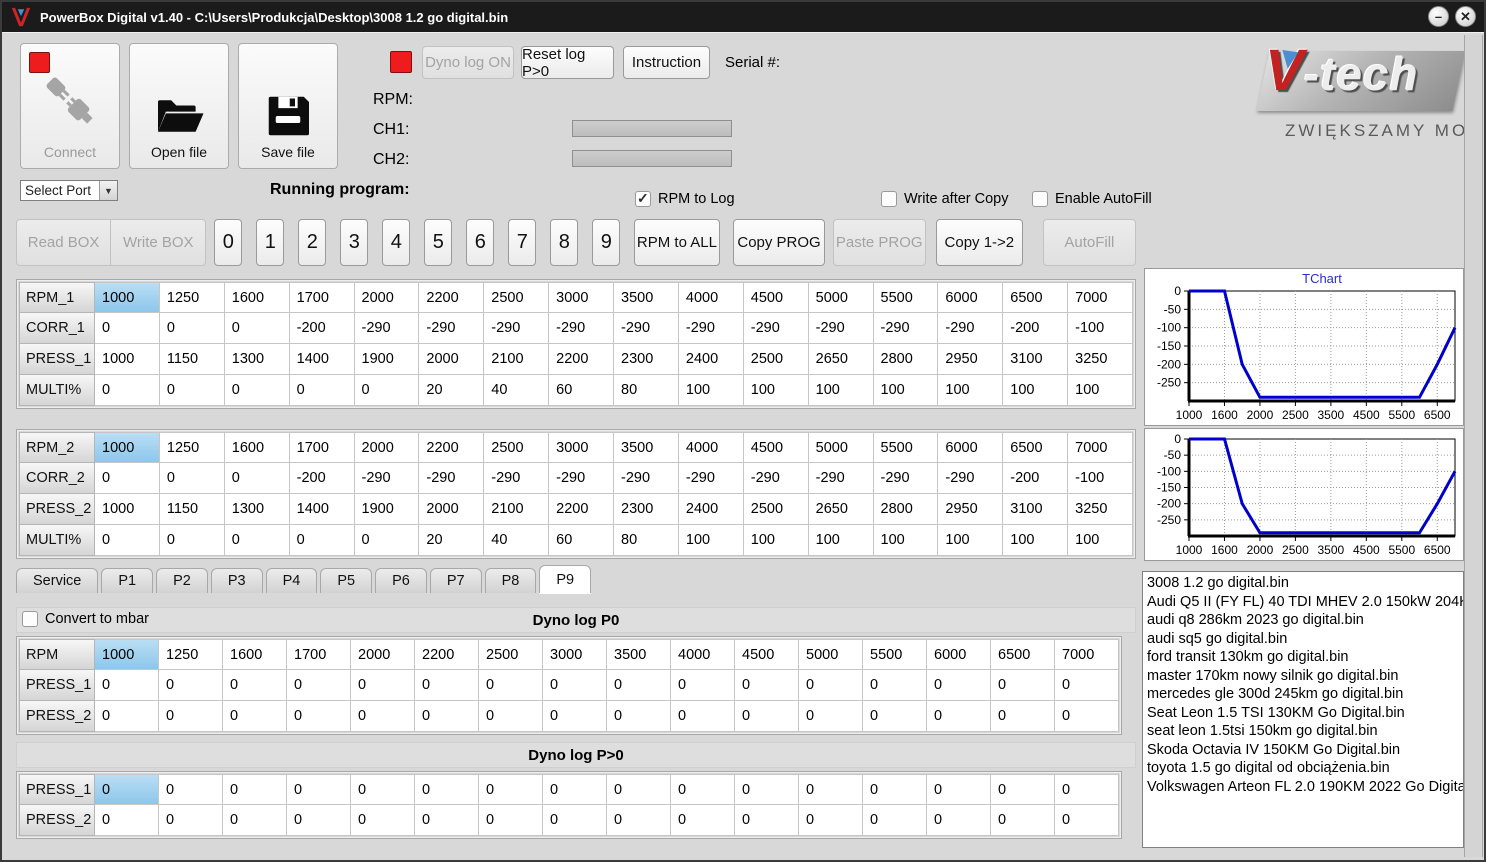 Image resolution: width=1486 pixels, height=862 pixels. Describe the element at coordinates (776, 447) in the screenshot. I see `table-cell: 4500` at that location.